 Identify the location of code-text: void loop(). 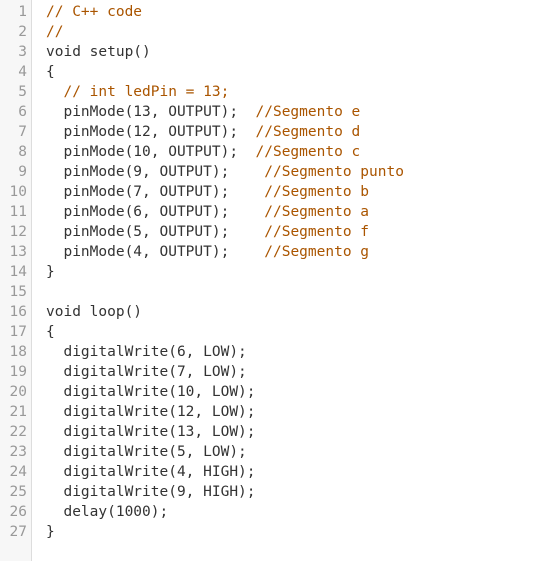
(94, 312).